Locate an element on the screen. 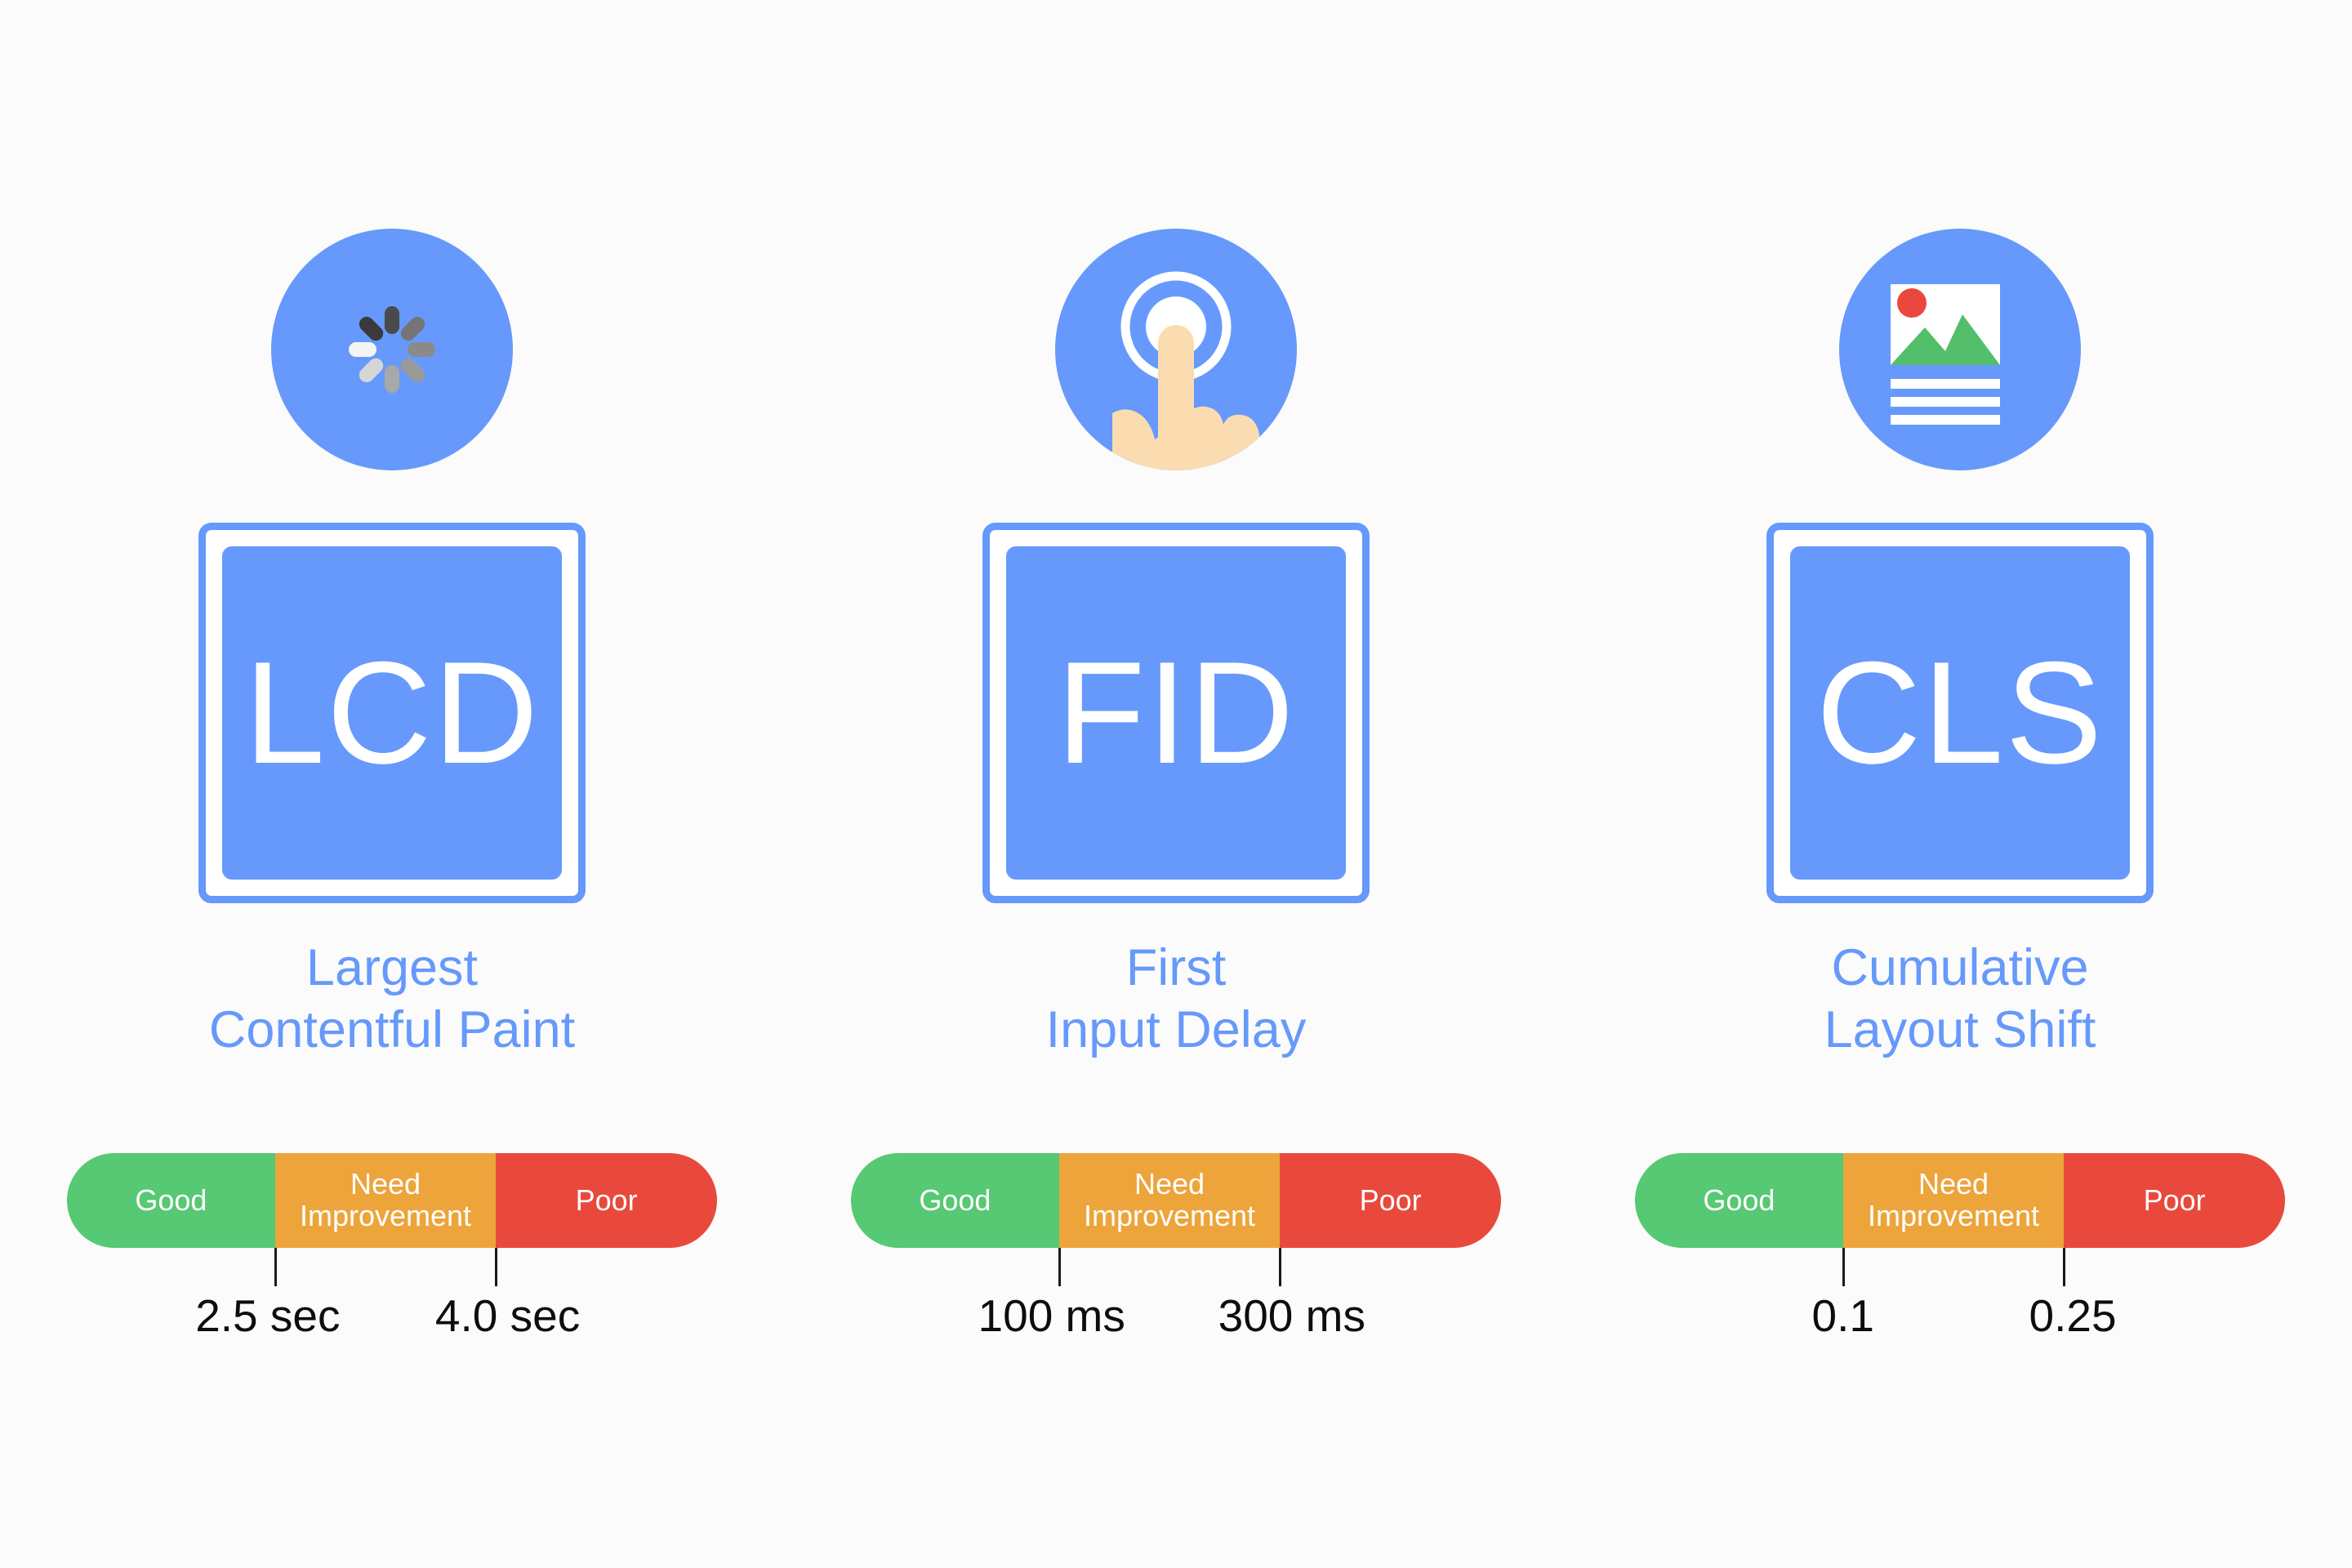 This screenshot has height=1568, width=2352. threshold-ticks: 100 ms 300 ms is located at coordinates (1176, 1309).